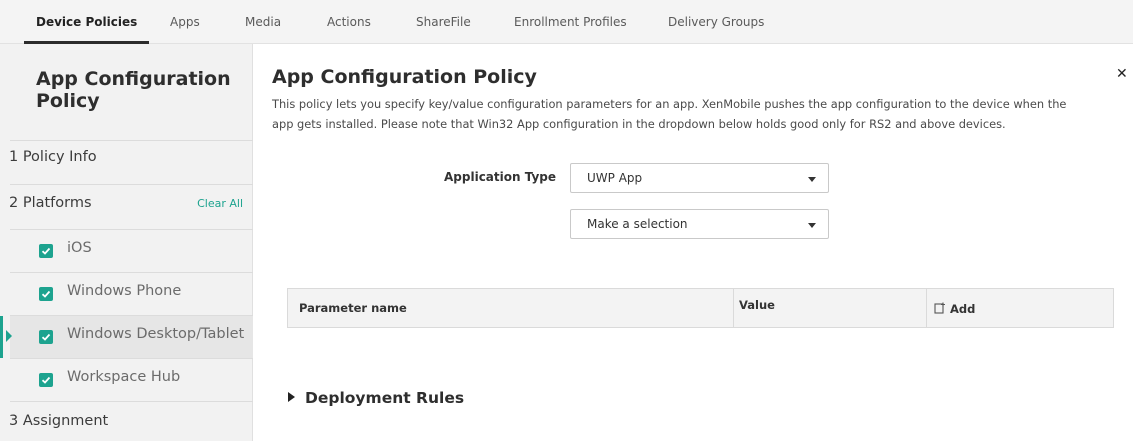  What do you see at coordinates (716, 22) in the screenshot?
I see `tab-delivery-groups: Delivery Groups` at bounding box center [716, 22].